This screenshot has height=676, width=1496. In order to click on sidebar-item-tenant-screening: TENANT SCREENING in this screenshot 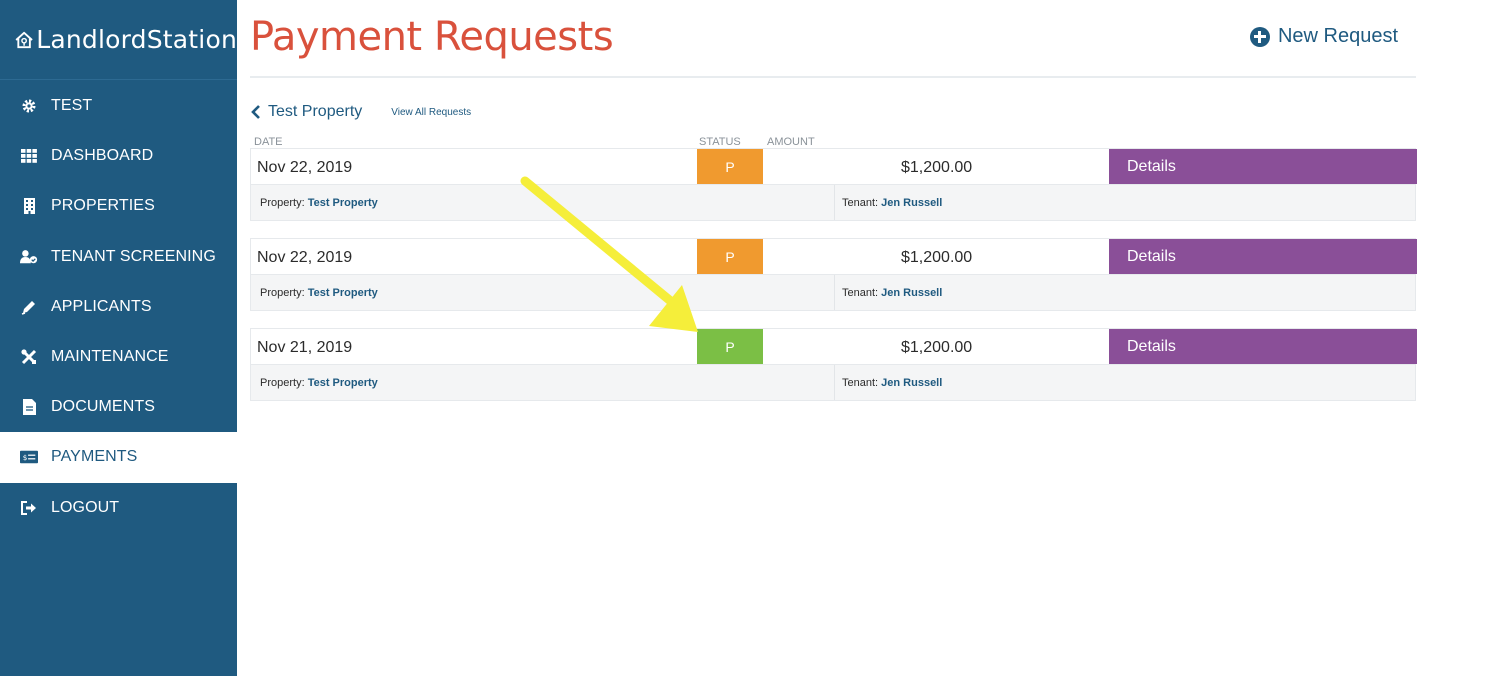, I will do `click(118, 257)`.